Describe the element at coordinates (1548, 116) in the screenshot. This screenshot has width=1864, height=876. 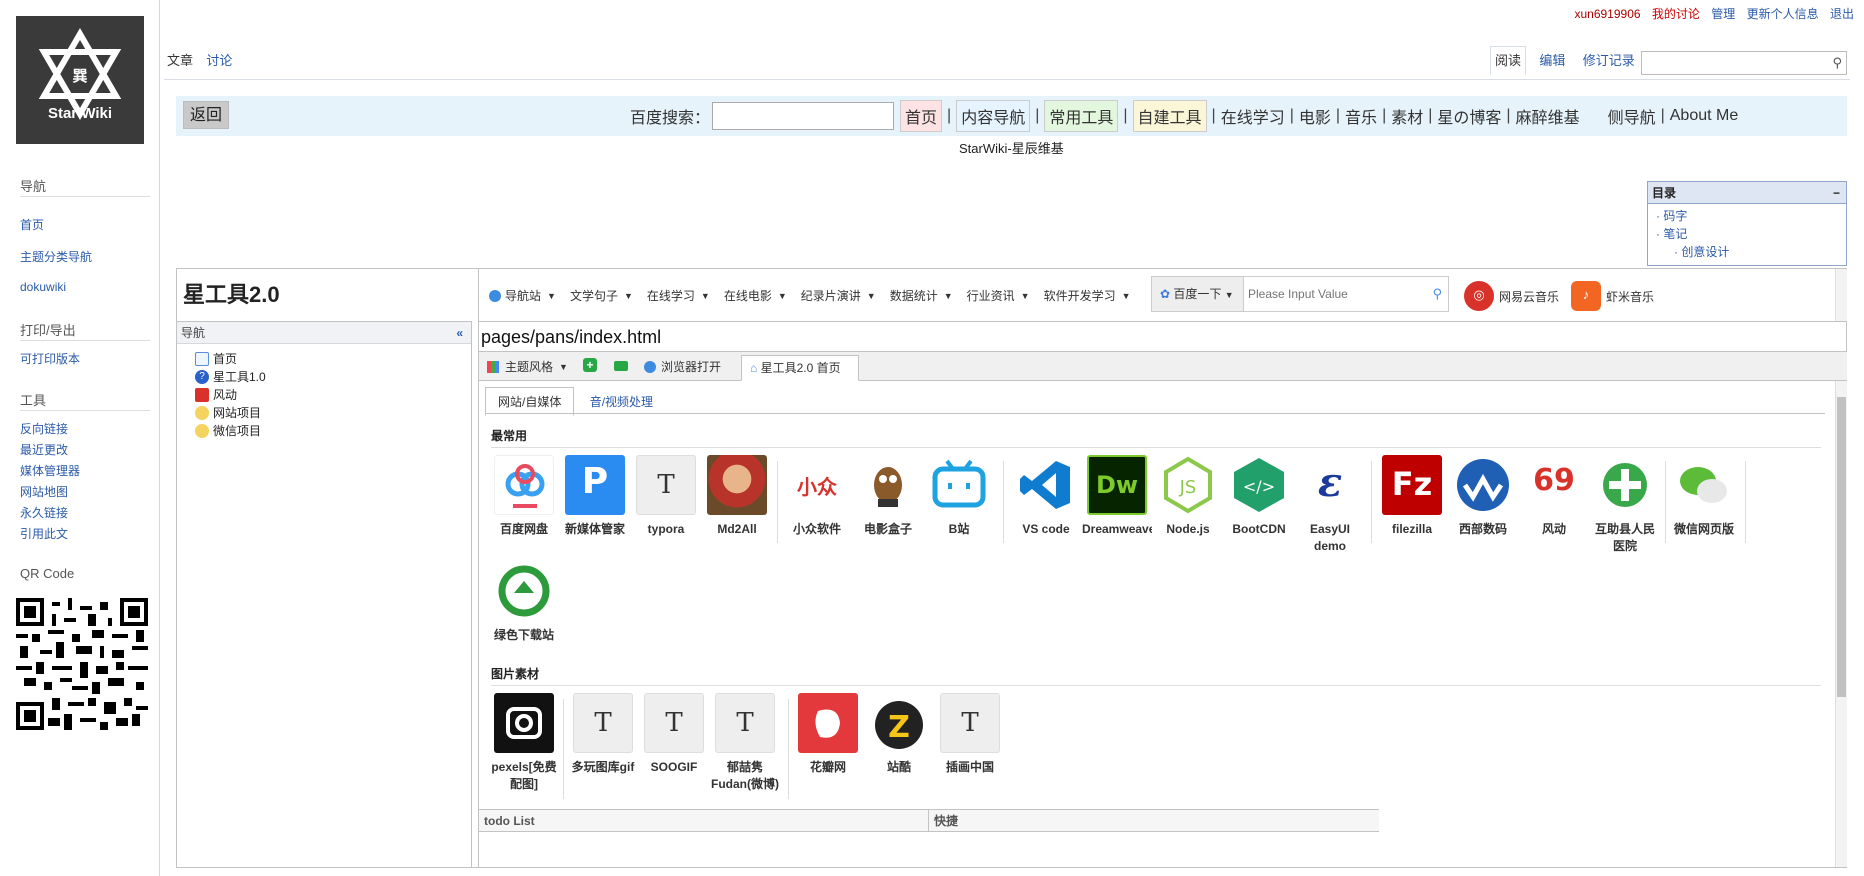
I see `nav-anesthesia-wiki: 麻醉维基` at that location.